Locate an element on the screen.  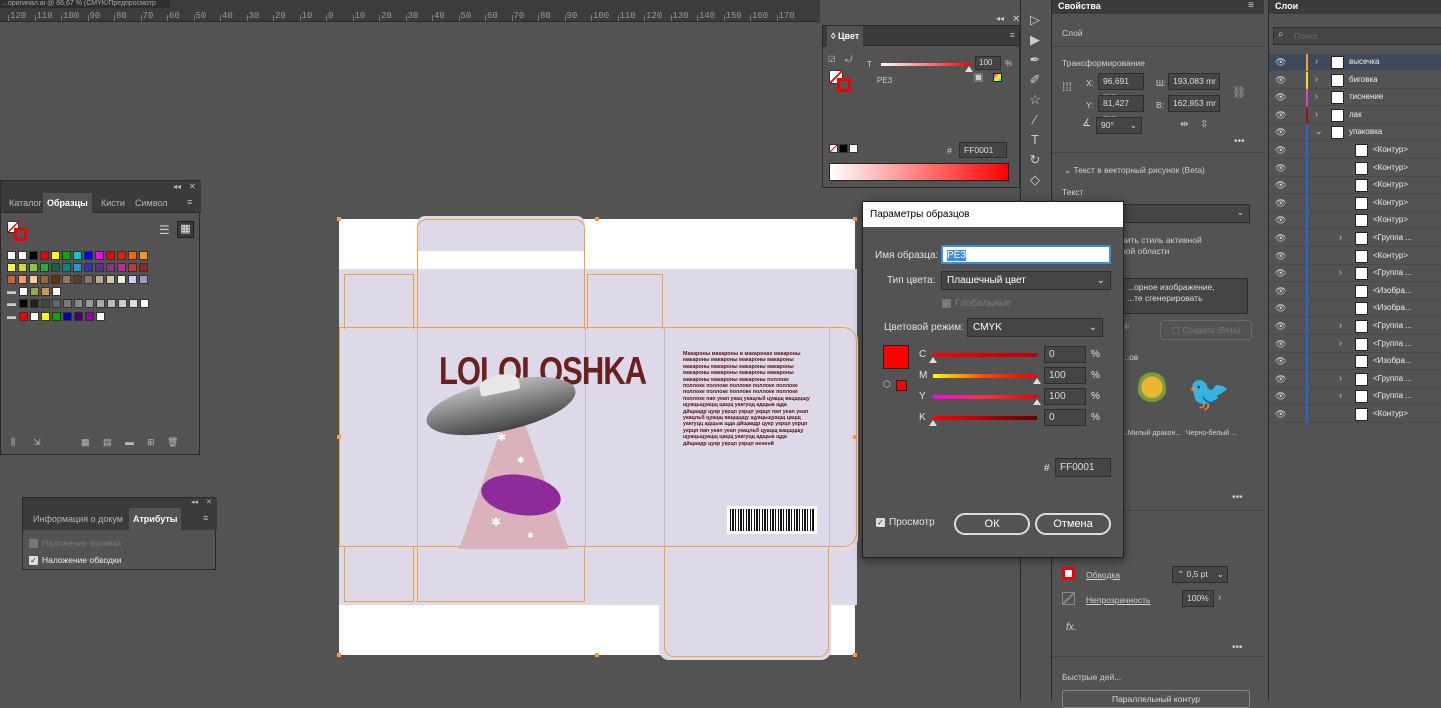
dragon-thumbnail is located at coordinates (1152, 394).